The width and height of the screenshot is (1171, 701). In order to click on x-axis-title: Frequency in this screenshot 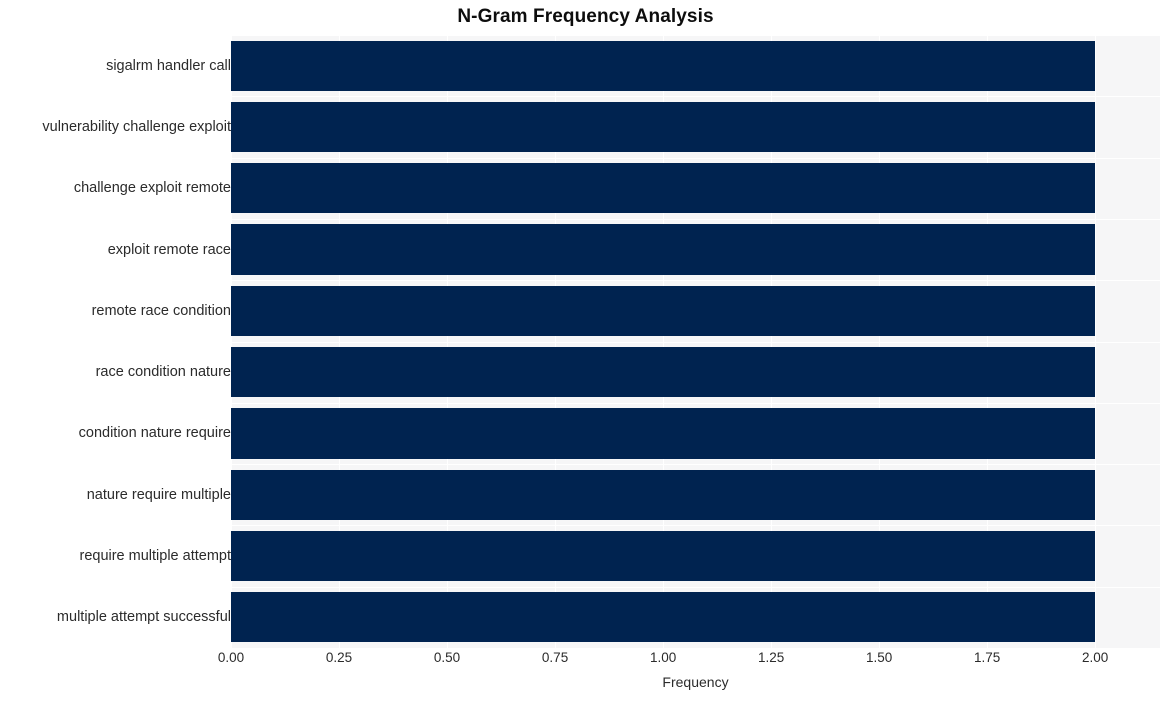, I will do `click(695, 682)`.